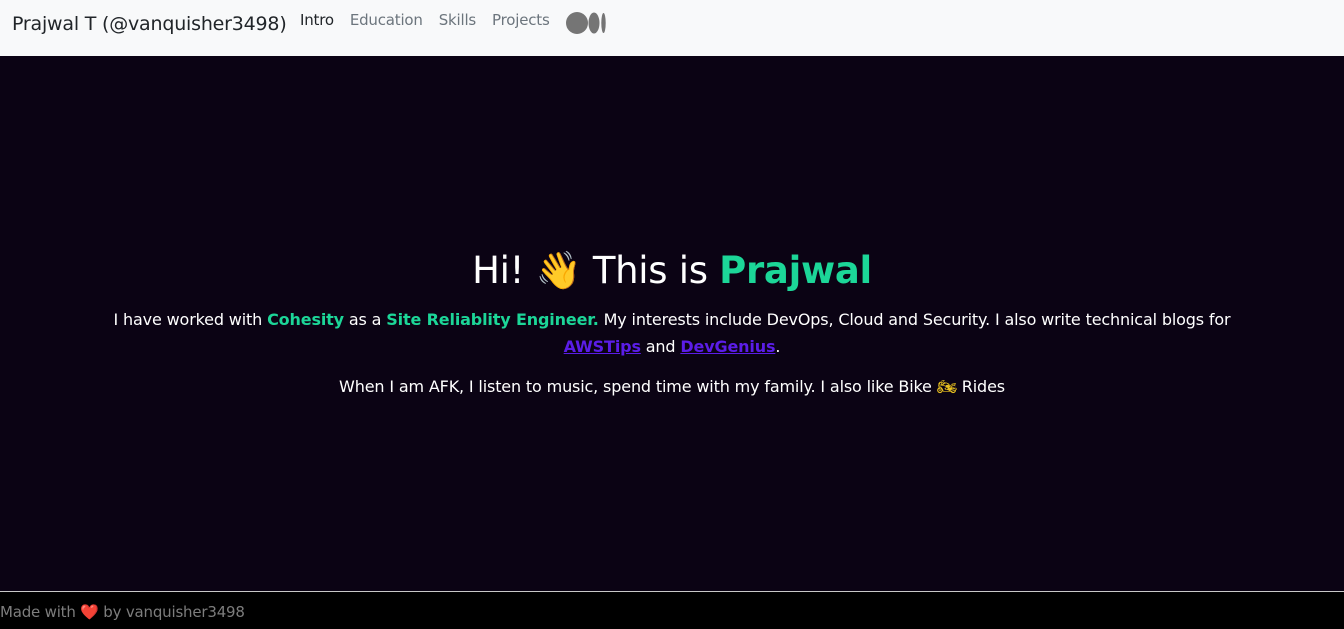 This screenshot has width=1344, height=629. What do you see at coordinates (795, 270) in the screenshot?
I see `hero-name: Prajwal` at bounding box center [795, 270].